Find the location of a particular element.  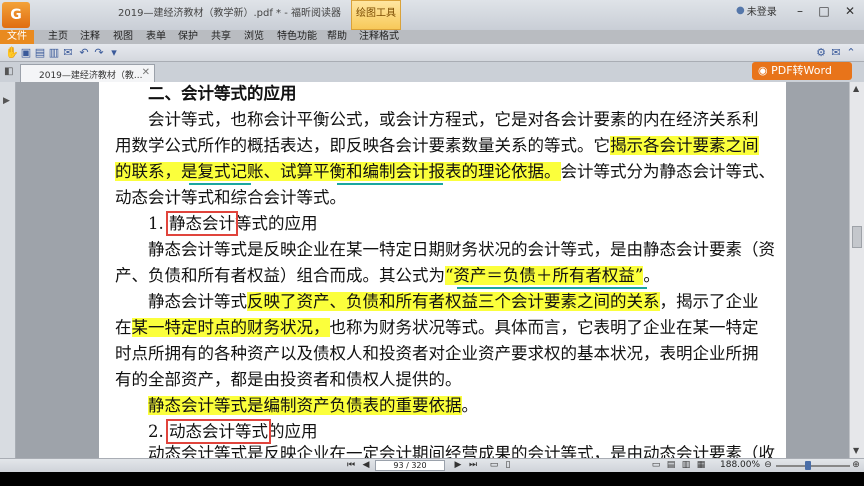

screen-bottom-edge is located at coordinates (432, 479).